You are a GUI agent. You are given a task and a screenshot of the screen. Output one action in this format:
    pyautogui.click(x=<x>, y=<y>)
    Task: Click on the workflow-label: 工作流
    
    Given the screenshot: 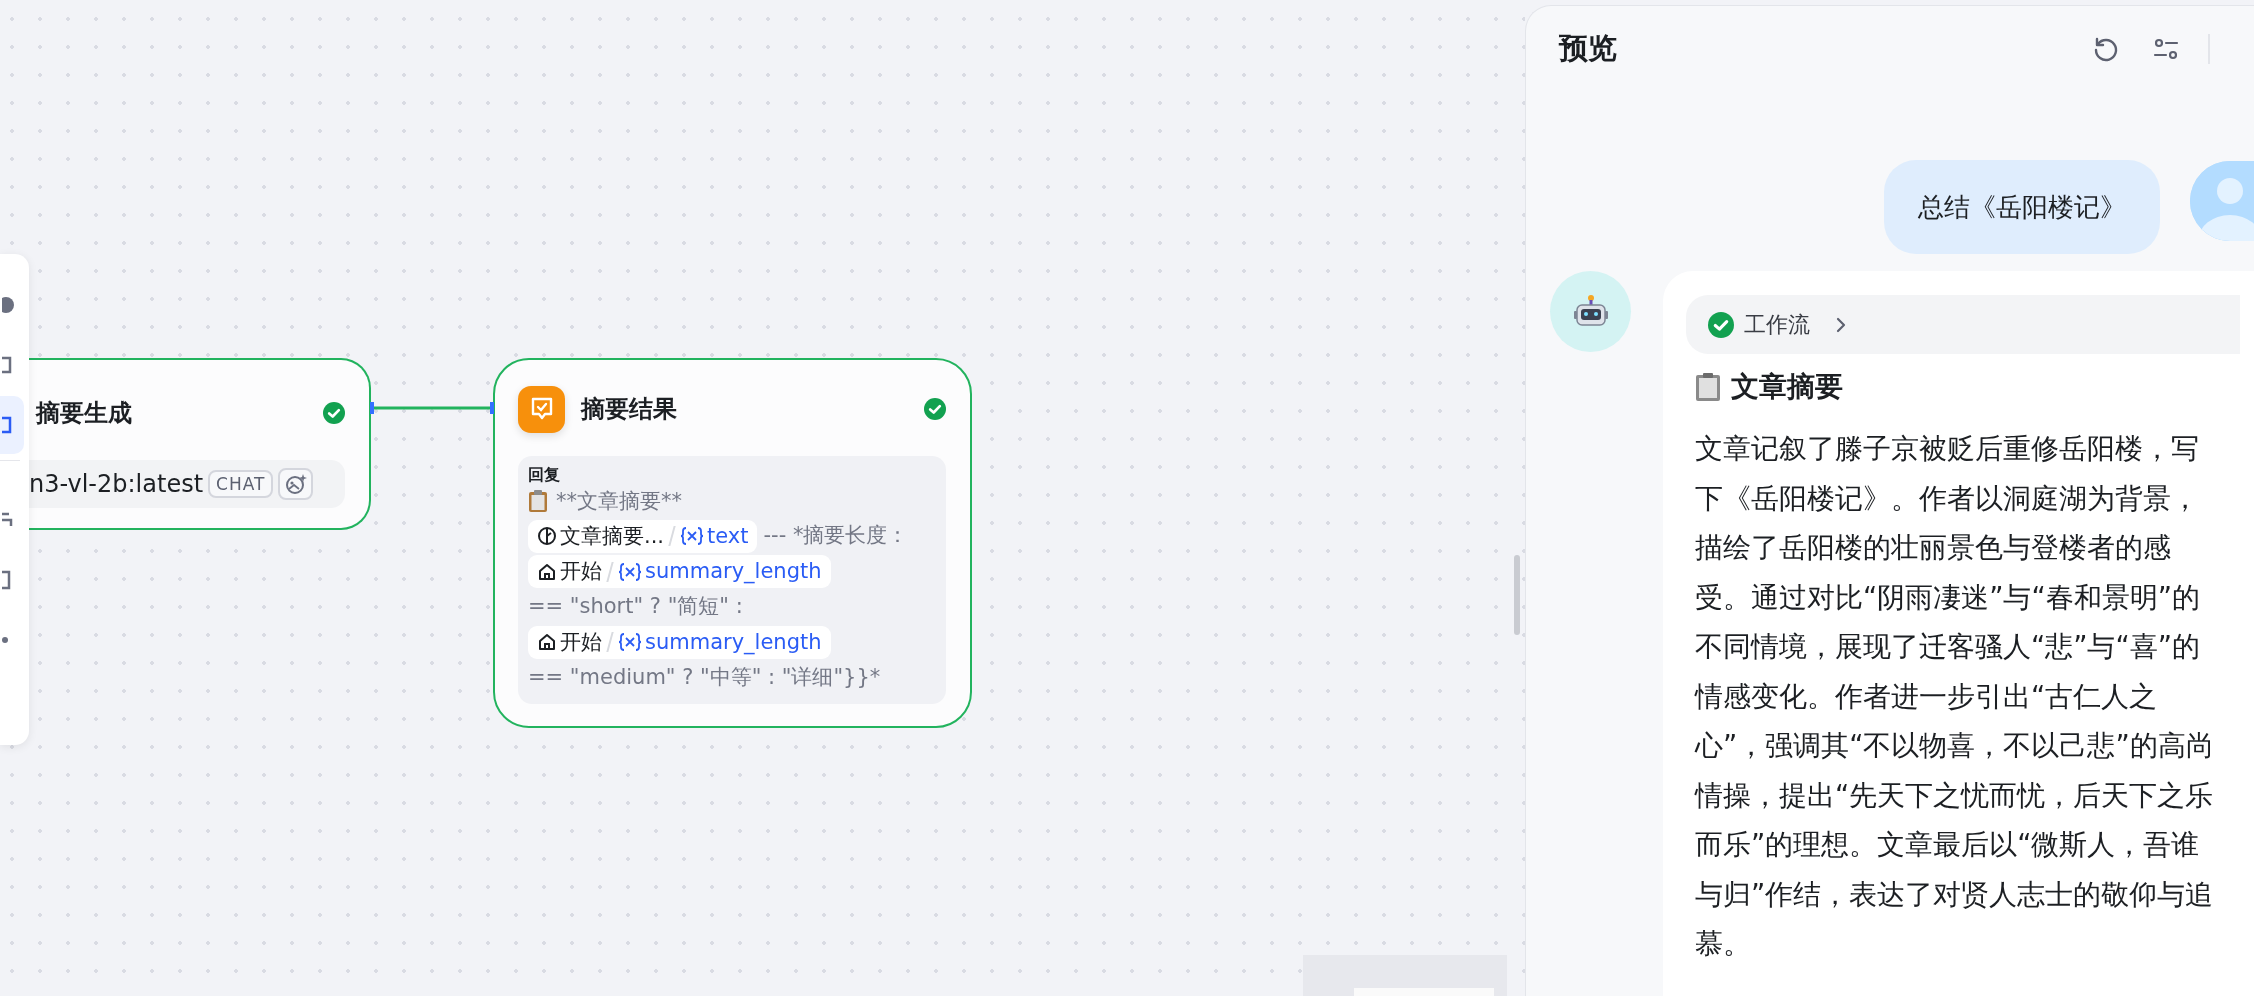 What is the action you would take?
    pyautogui.click(x=1777, y=324)
    